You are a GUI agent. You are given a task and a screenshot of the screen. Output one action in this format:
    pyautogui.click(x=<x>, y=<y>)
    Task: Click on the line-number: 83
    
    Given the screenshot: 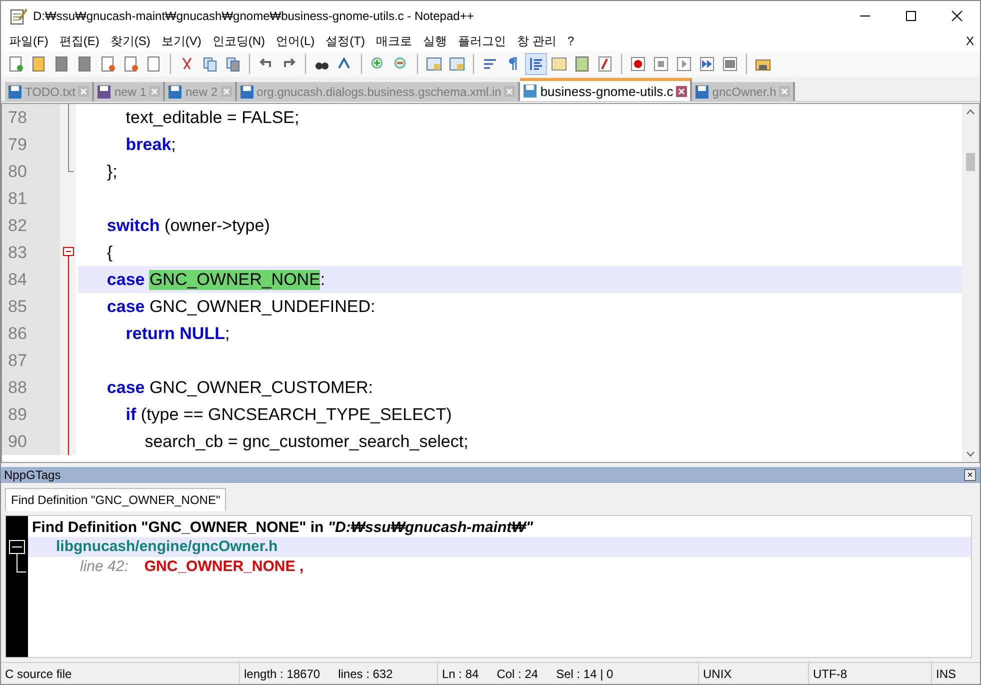 What is the action you would take?
    pyautogui.click(x=31, y=252)
    